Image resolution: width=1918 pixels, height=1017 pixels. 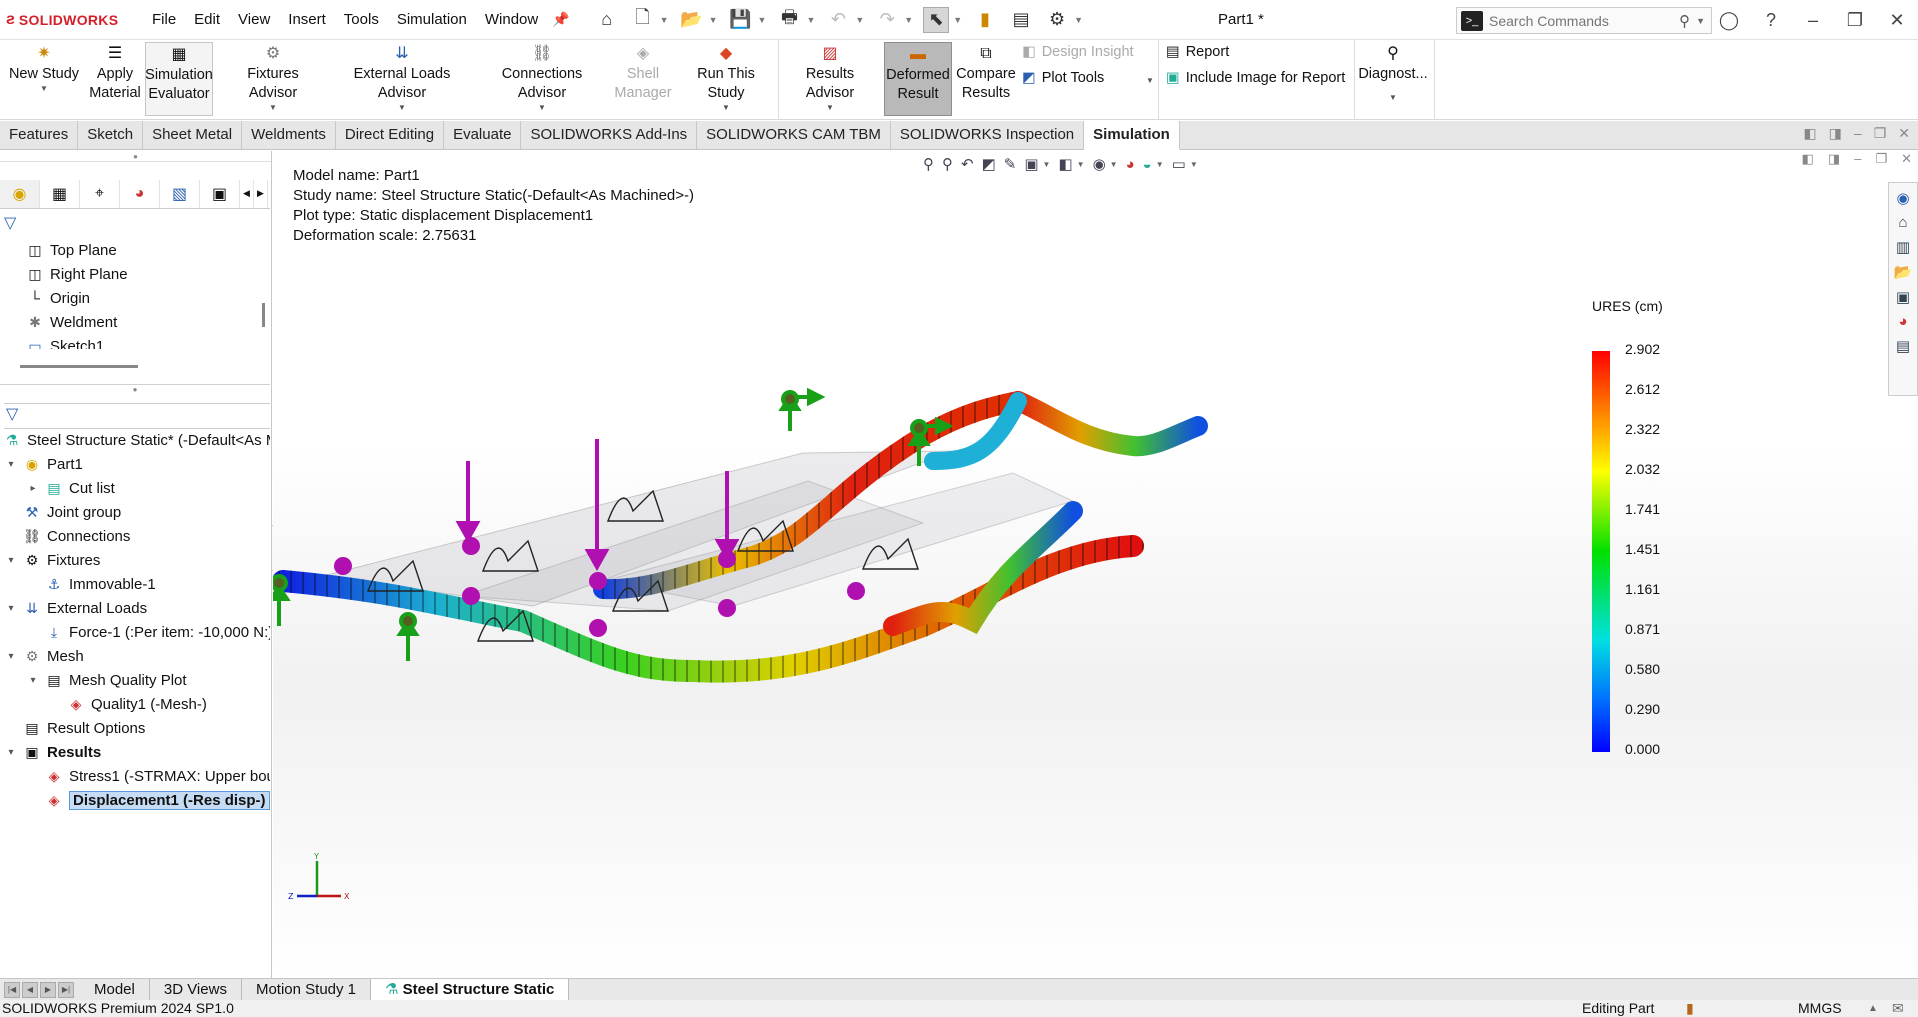 I want to click on tree-item-cut-list: ▸ ▤ Cut list, so click(x=70, y=488).